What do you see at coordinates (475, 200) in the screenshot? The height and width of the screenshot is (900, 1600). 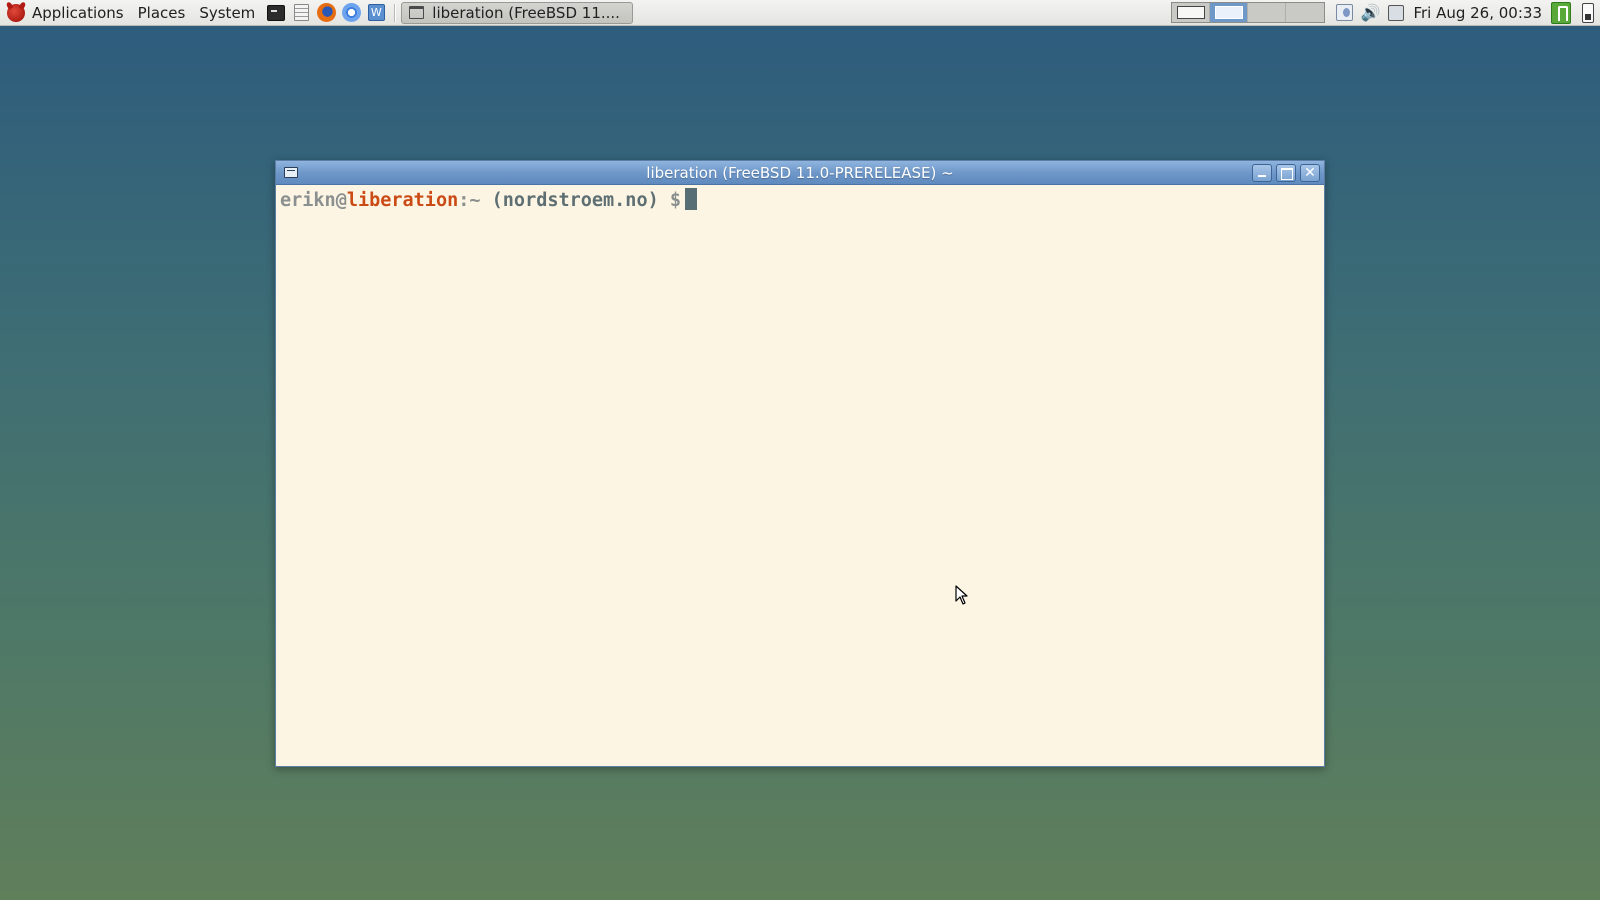 I see `prompt-path: :~` at bounding box center [475, 200].